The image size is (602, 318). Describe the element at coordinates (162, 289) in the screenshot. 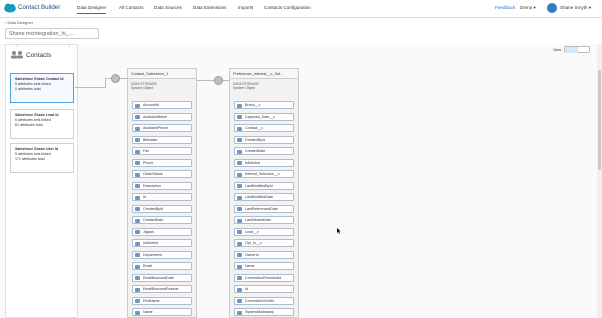

I see `attribute-field: EmailBouncedReason` at that location.